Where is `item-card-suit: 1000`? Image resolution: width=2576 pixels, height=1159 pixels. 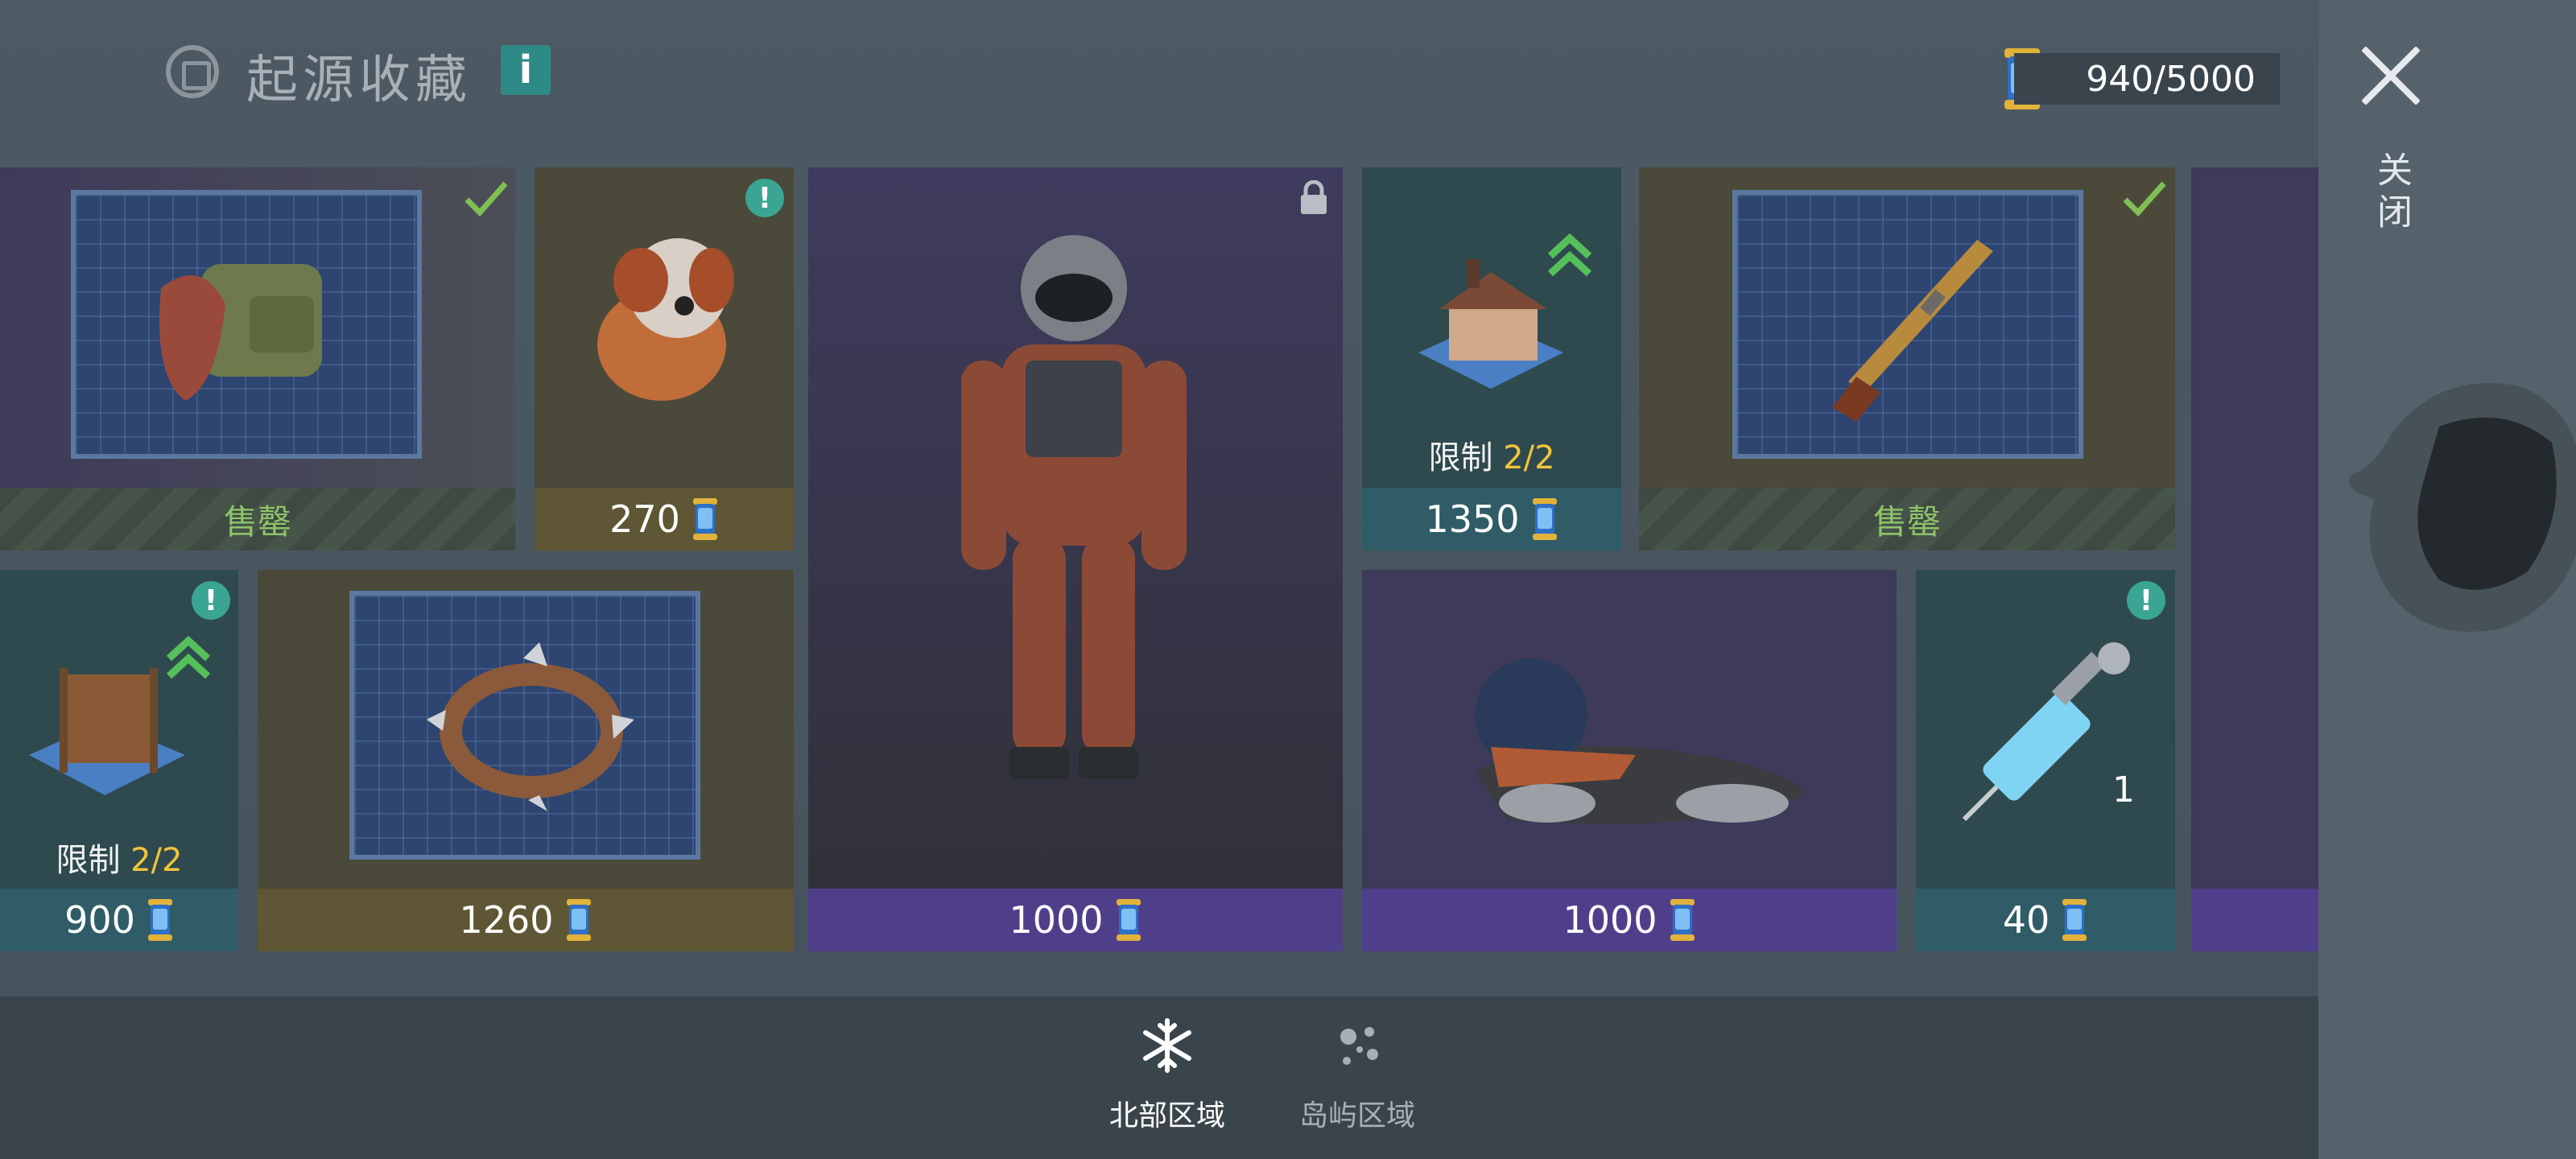 item-card-suit: 1000 is located at coordinates (1075, 559).